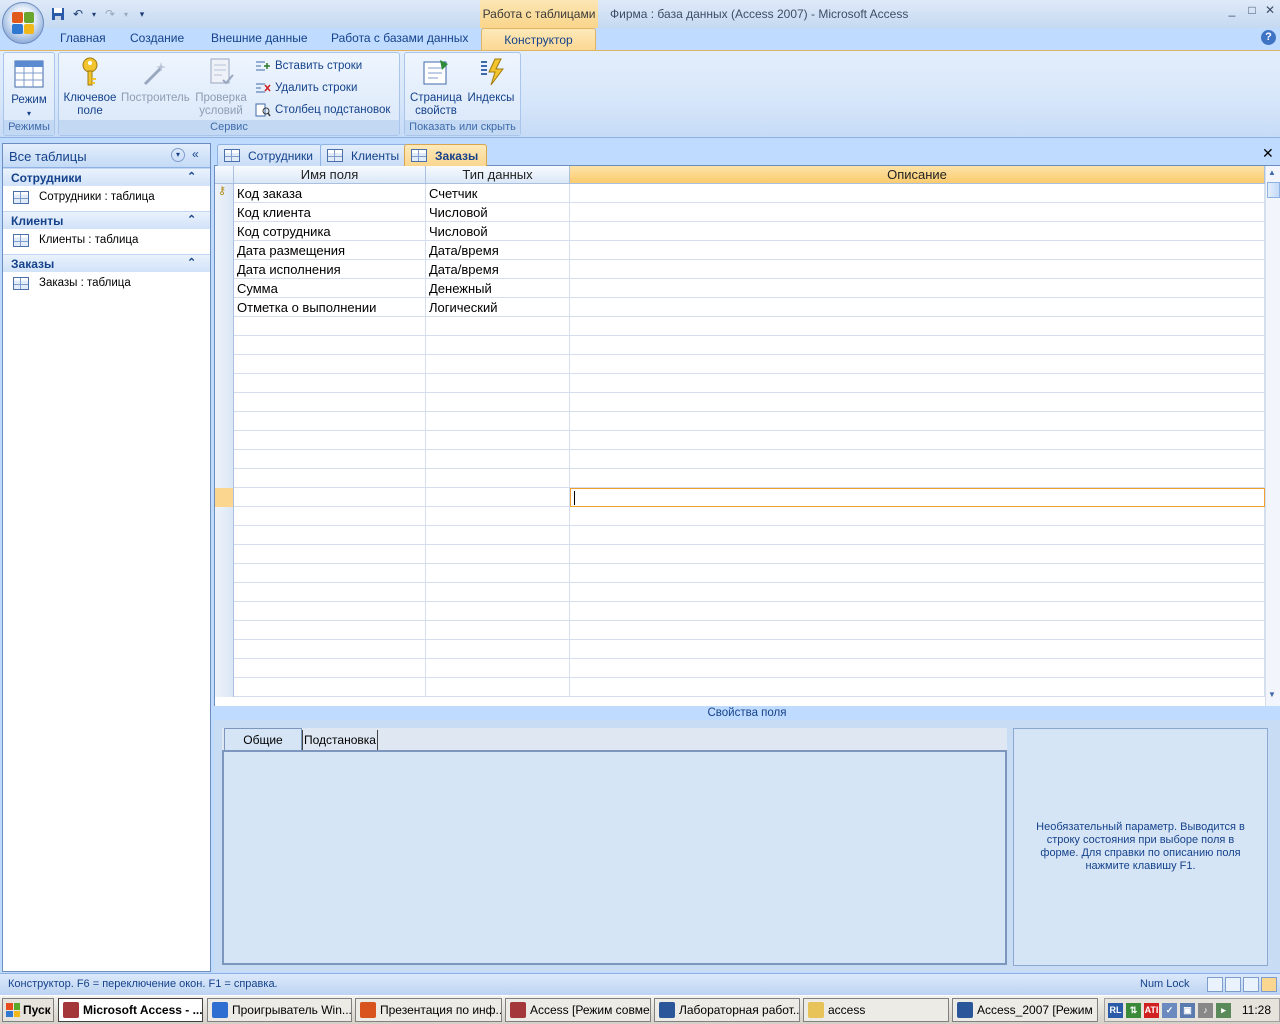 The image size is (1280, 1024). What do you see at coordinates (1252, 11) in the screenshot?
I see `maximize-button: □` at bounding box center [1252, 11].